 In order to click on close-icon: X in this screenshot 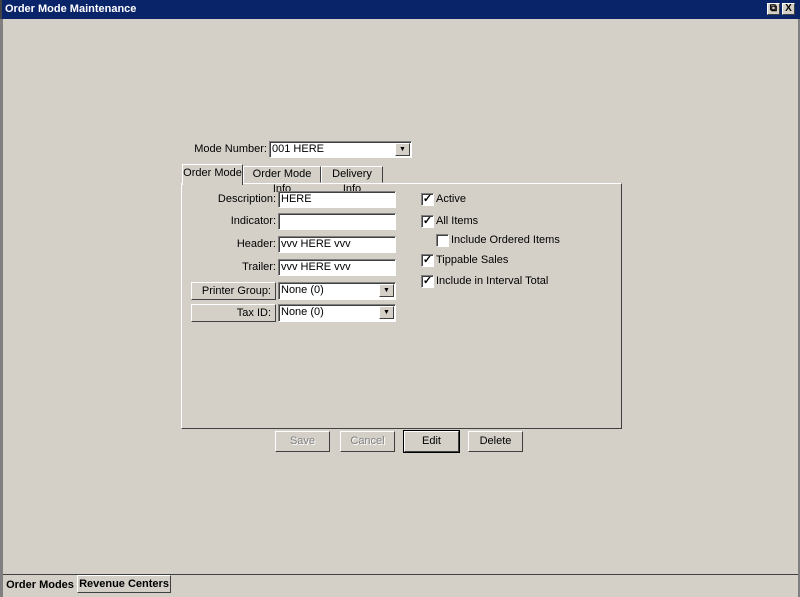, I will do `click(788, 8)`.